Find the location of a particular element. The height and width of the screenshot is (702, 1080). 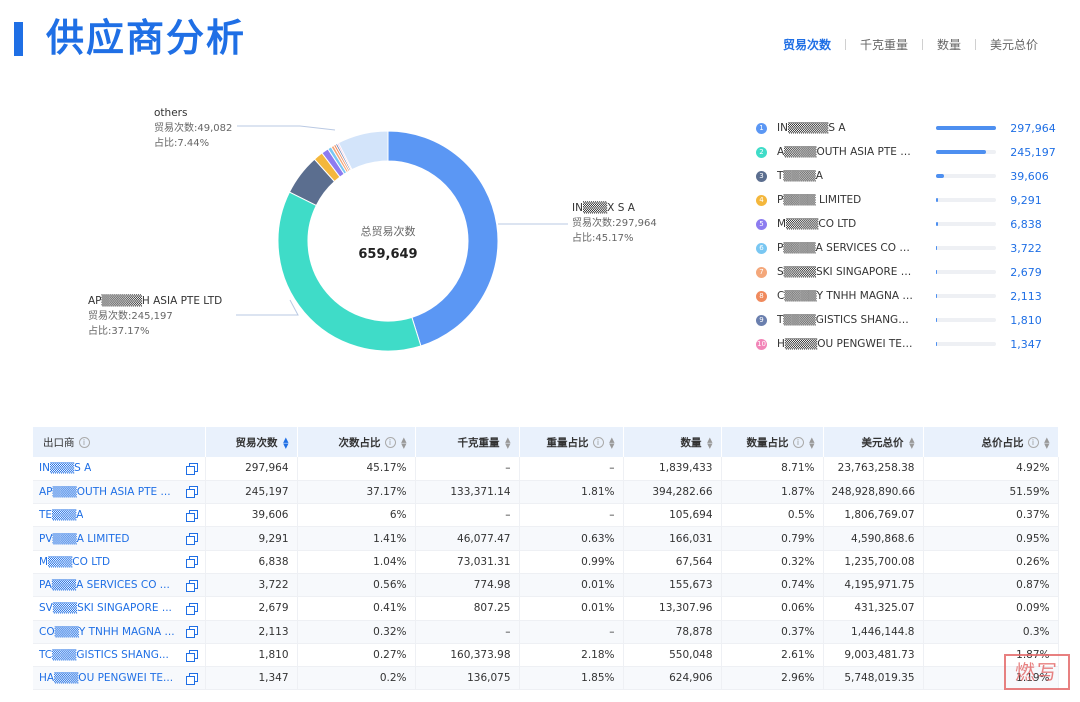

exporter-name-link: M▒▒▒CO LTD is located at coordinates (74, 562).